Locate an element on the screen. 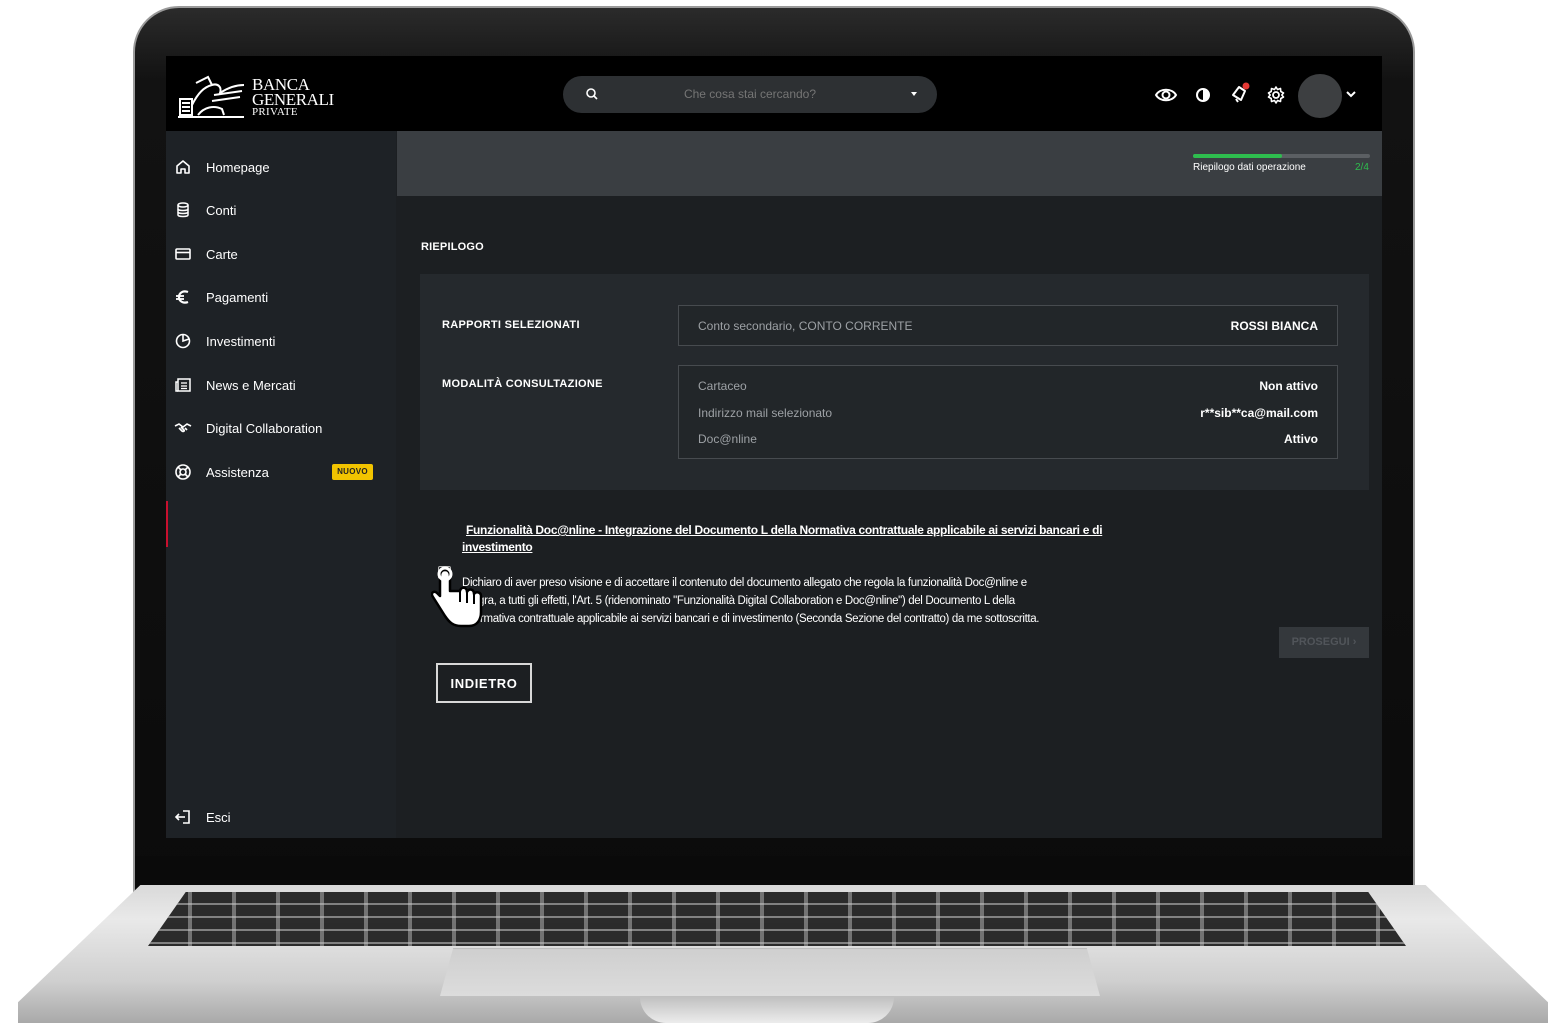 This screenshot has width=1555, height=1023. laptop-notch is located at coordinates (767, 1009).